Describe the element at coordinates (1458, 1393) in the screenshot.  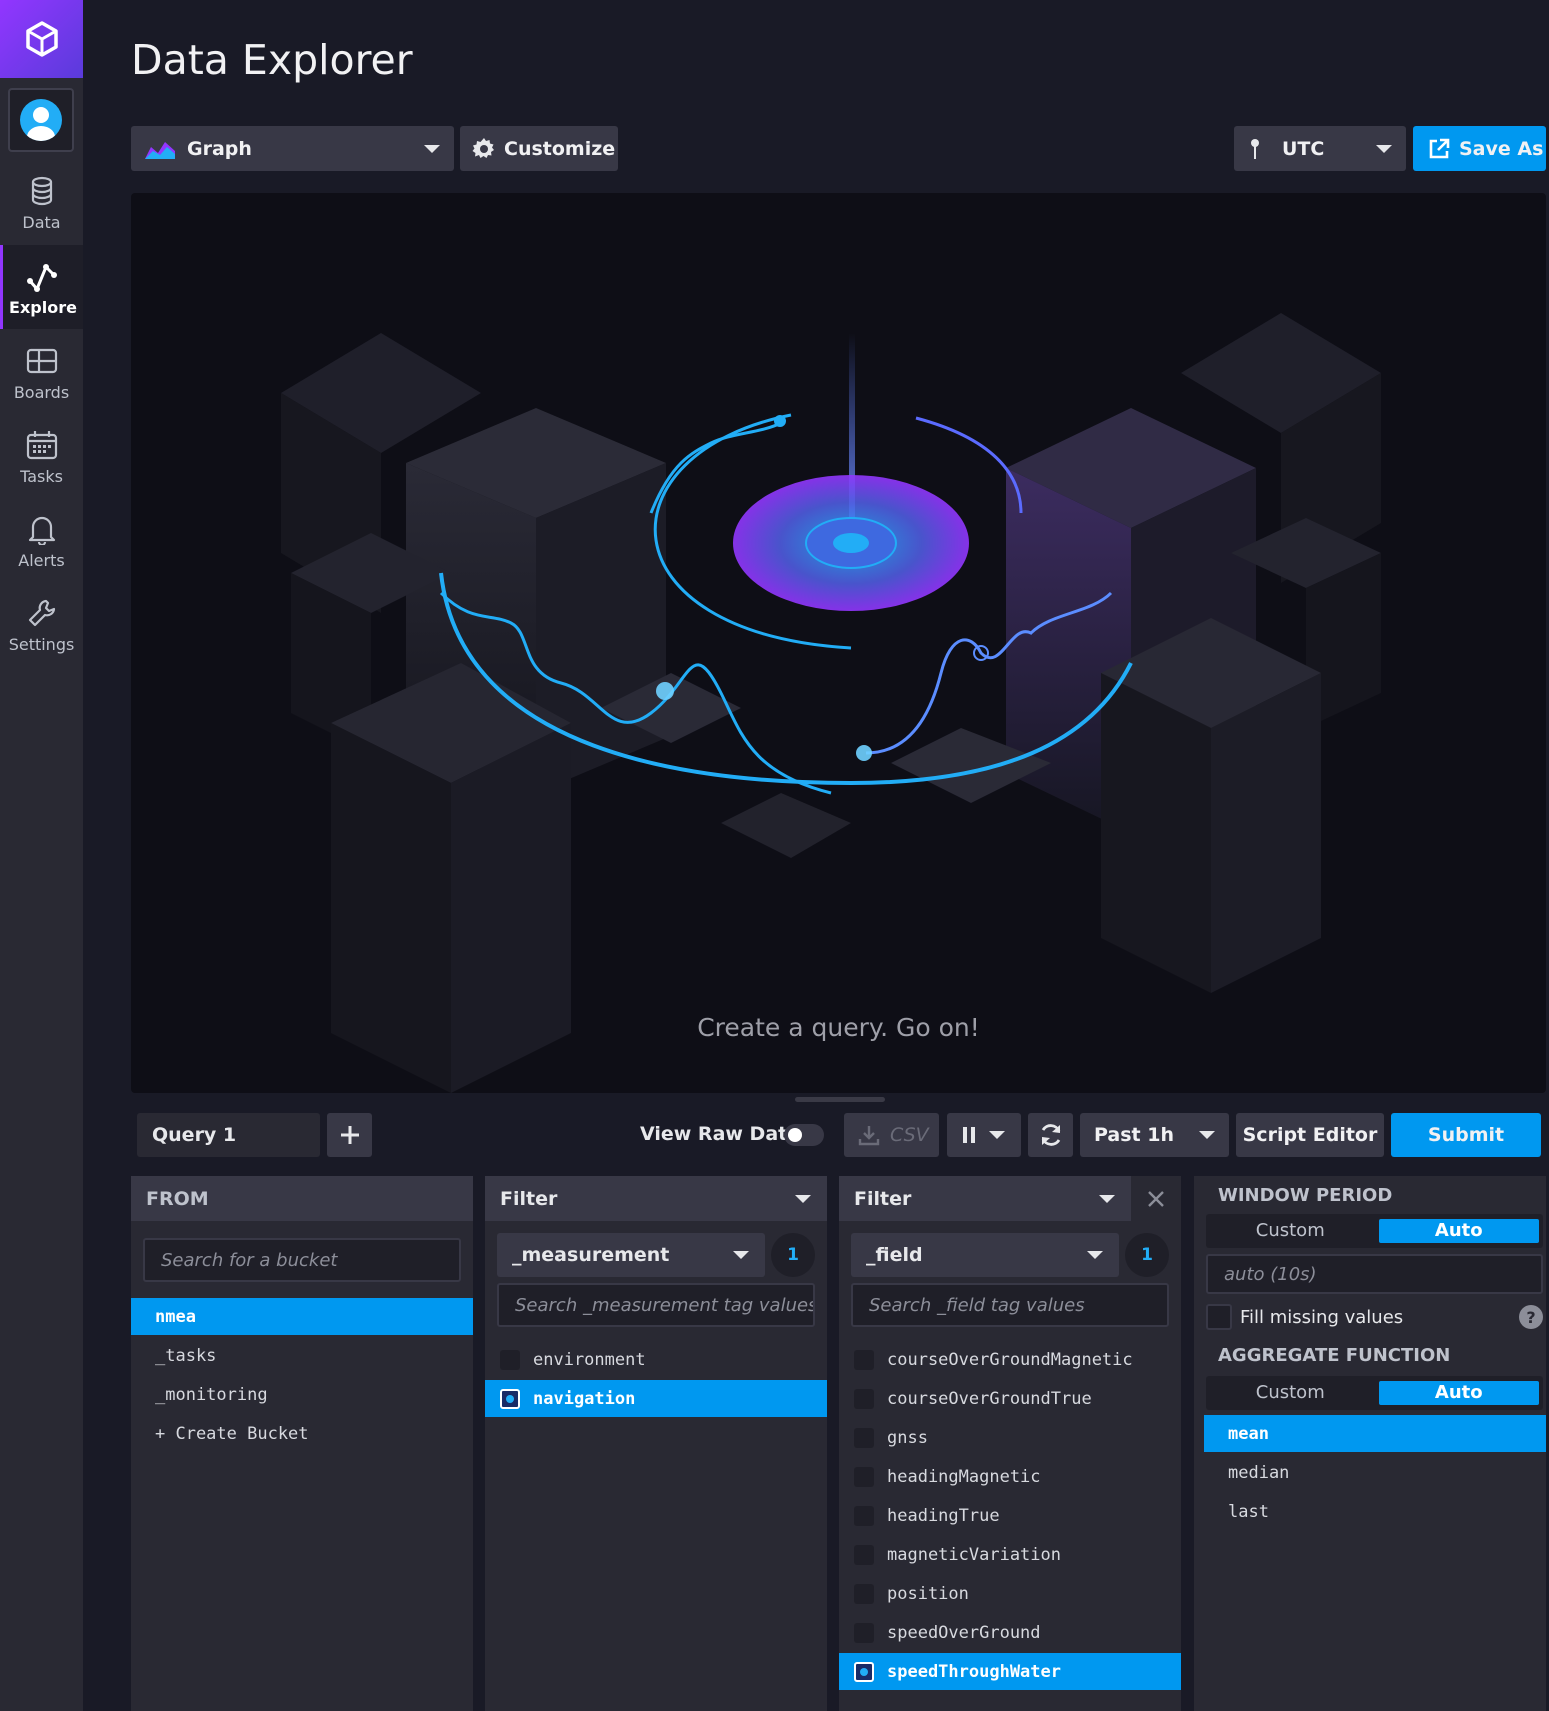
I see `function-auto-option: Auto` at that location.